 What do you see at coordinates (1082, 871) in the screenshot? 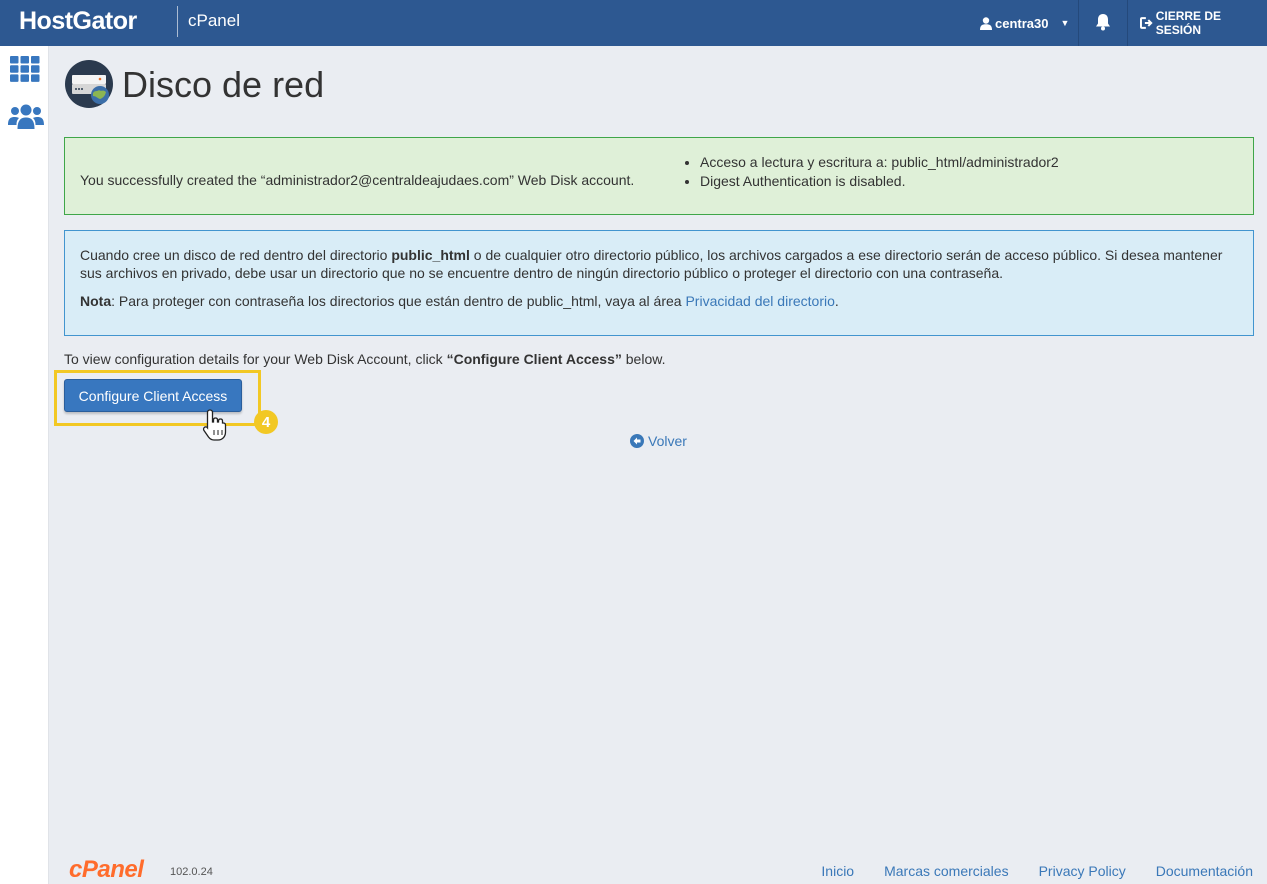
I see `footer-link-privacy-policy: Privacy Policy` at bounding box center [1082, 871].